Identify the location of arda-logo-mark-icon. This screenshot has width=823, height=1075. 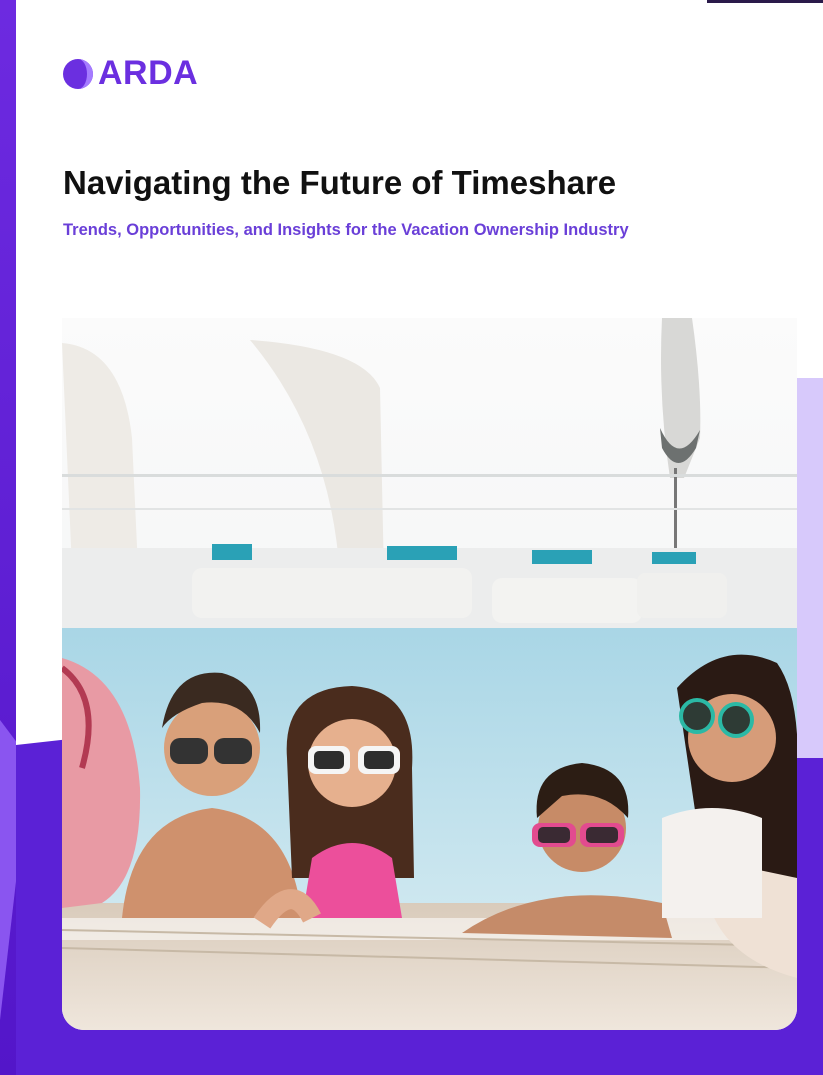
(78, 74).